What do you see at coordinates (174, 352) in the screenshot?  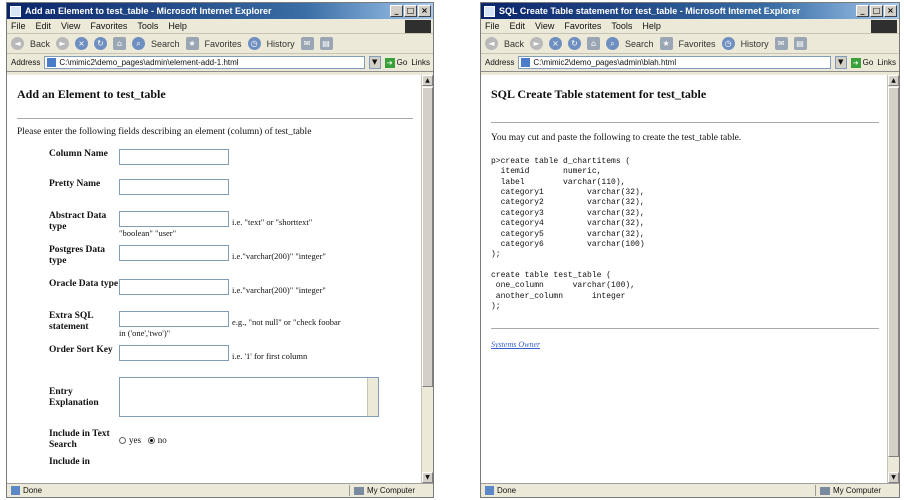 I see `order-sort-key-input` at bounding box center [174, 352].